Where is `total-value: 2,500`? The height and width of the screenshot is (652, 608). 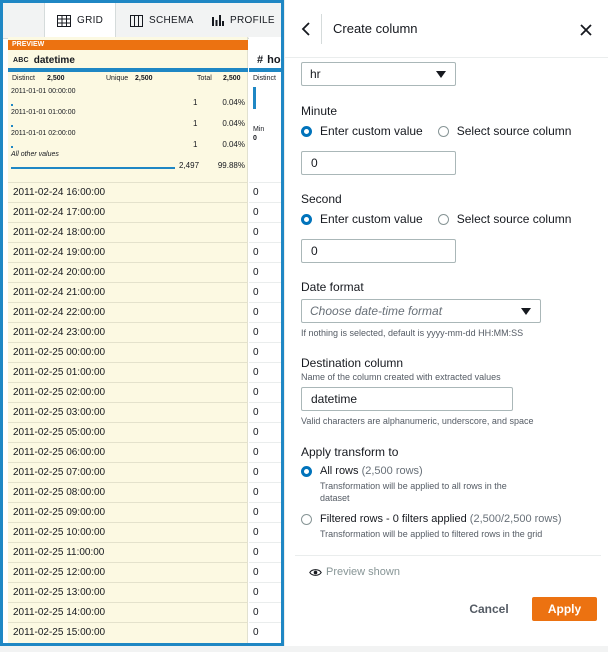 total-value: 2,500 is located at coordinates (232, 78).